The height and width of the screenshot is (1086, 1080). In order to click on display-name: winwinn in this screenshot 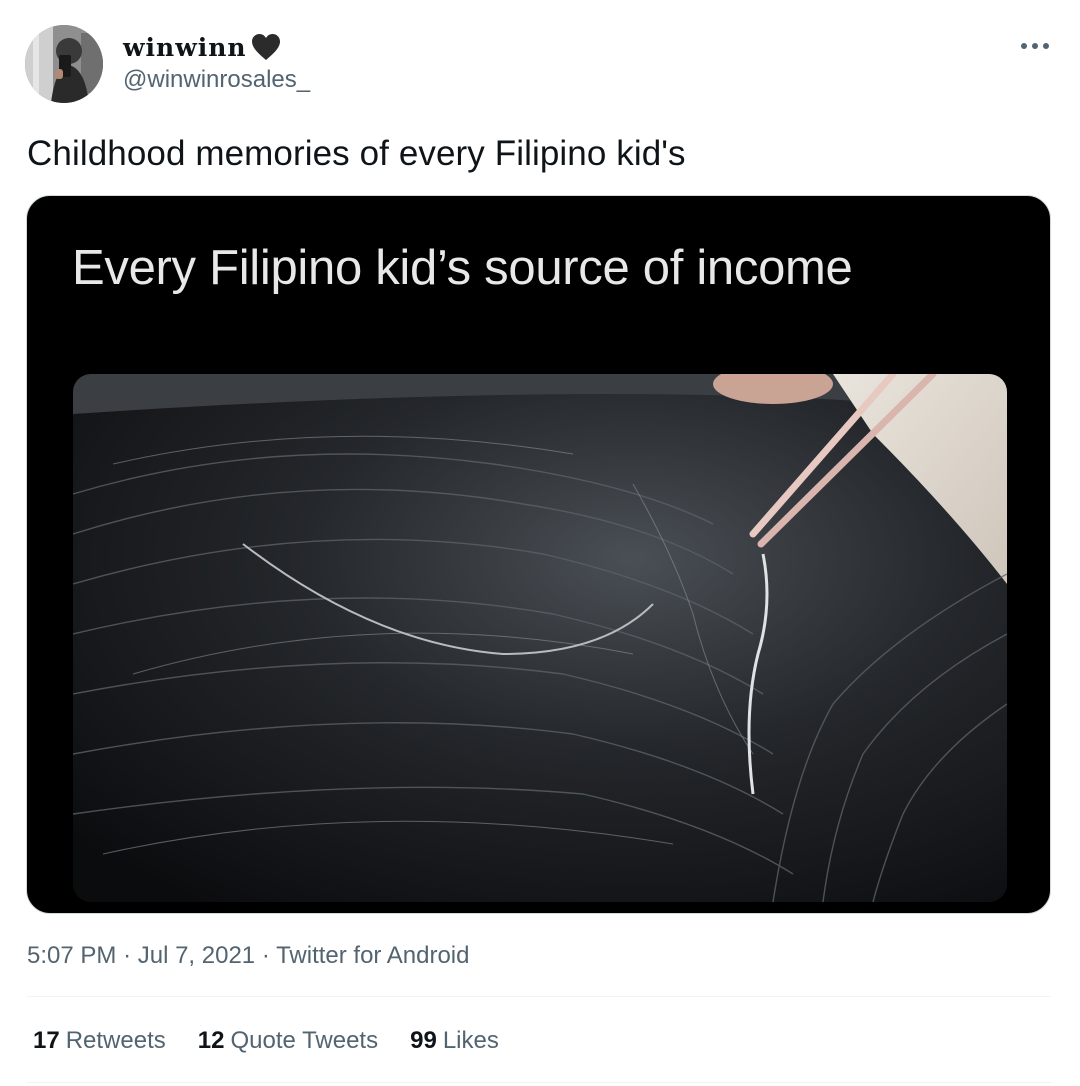, I will do `click(202, 47)`.